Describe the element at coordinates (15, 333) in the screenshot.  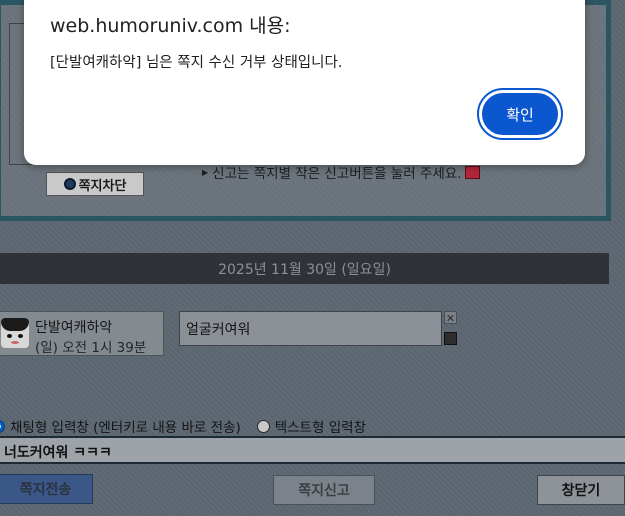
I see `avatar` at that location.